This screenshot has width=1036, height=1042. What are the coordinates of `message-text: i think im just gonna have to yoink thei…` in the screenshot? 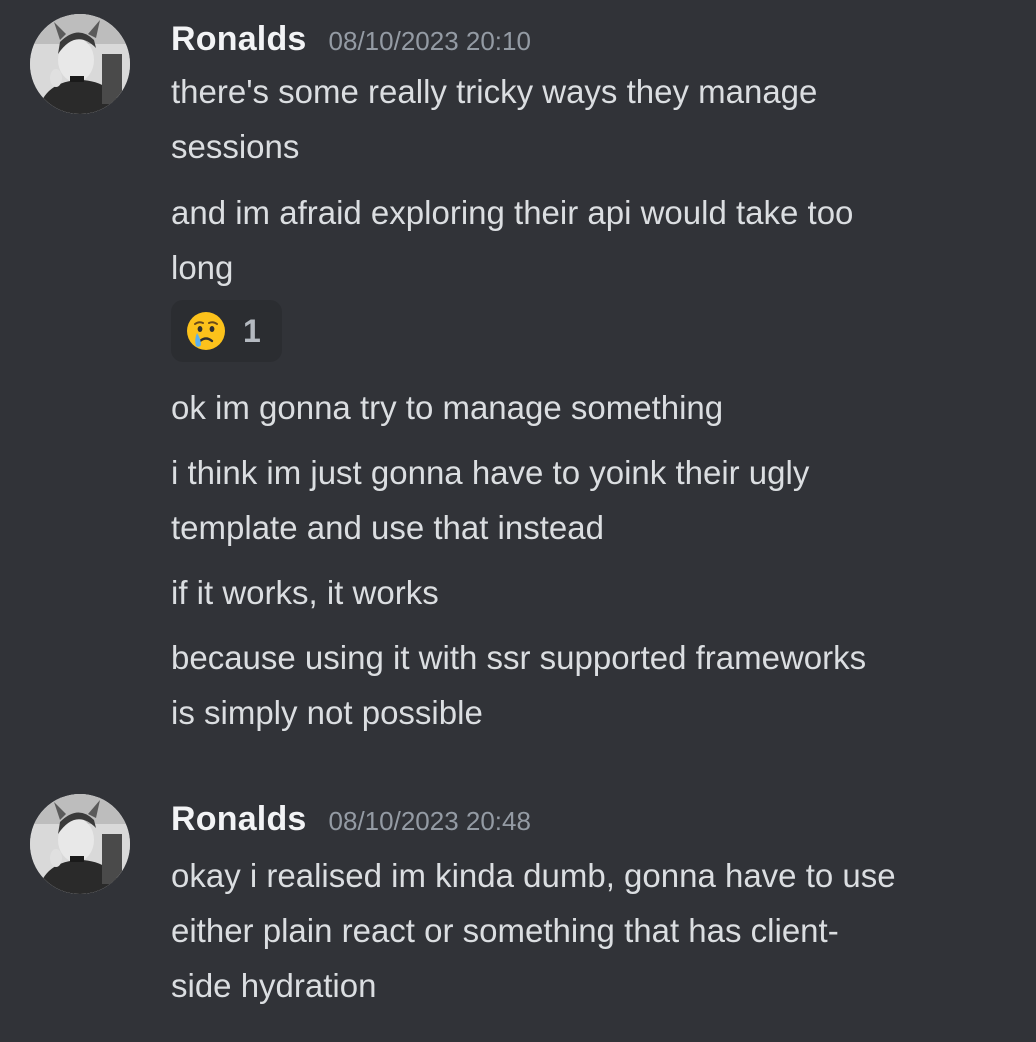 It's located at (490, 472).